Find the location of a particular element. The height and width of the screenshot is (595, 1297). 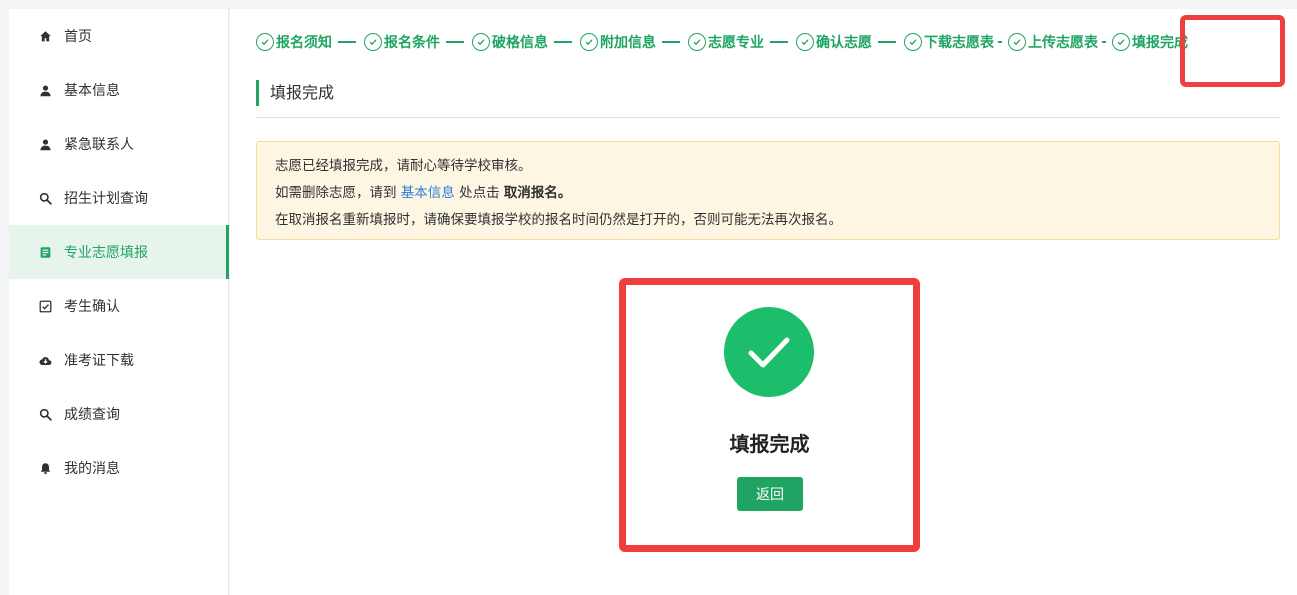

step-4: 附加信息 is located at coordinates (634, 42).